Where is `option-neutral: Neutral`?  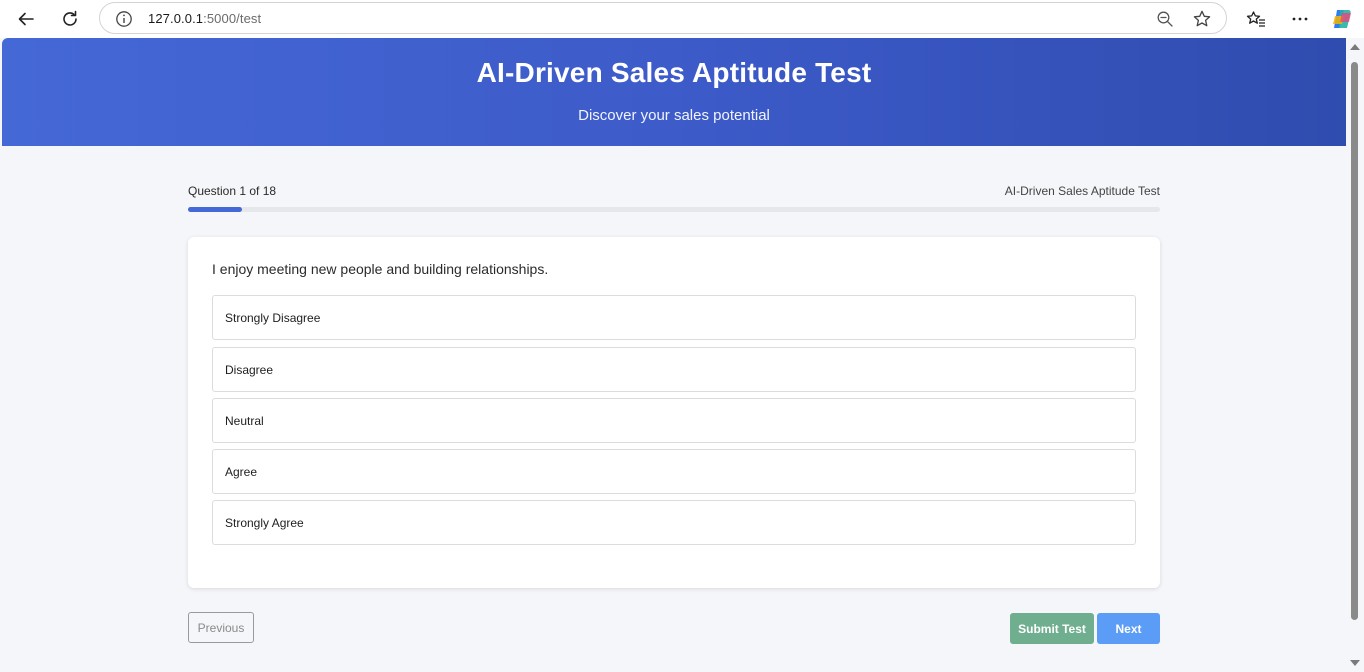 option-neutral: Neutral is located at coordinates (674, 420).